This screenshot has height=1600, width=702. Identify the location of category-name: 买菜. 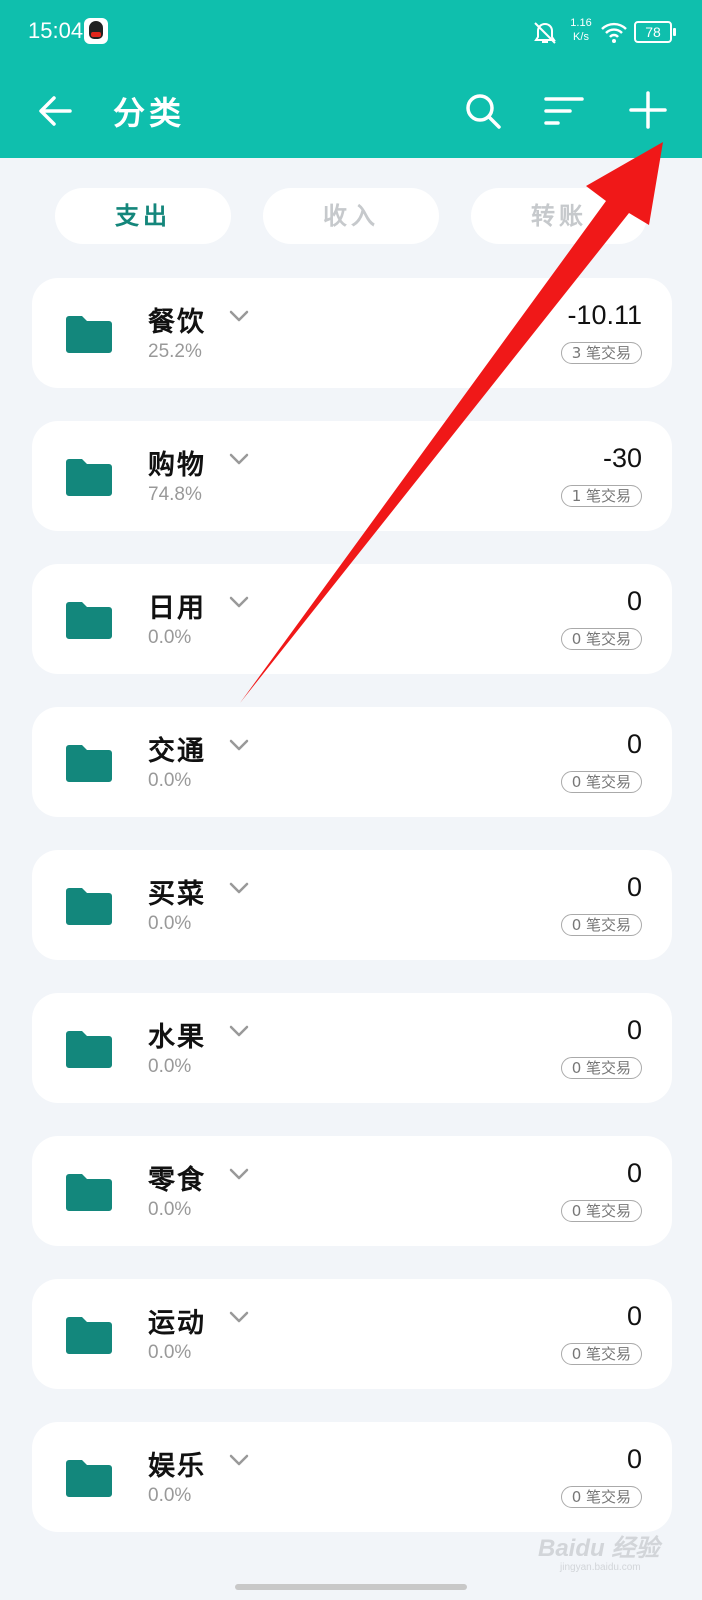
(177, 894).